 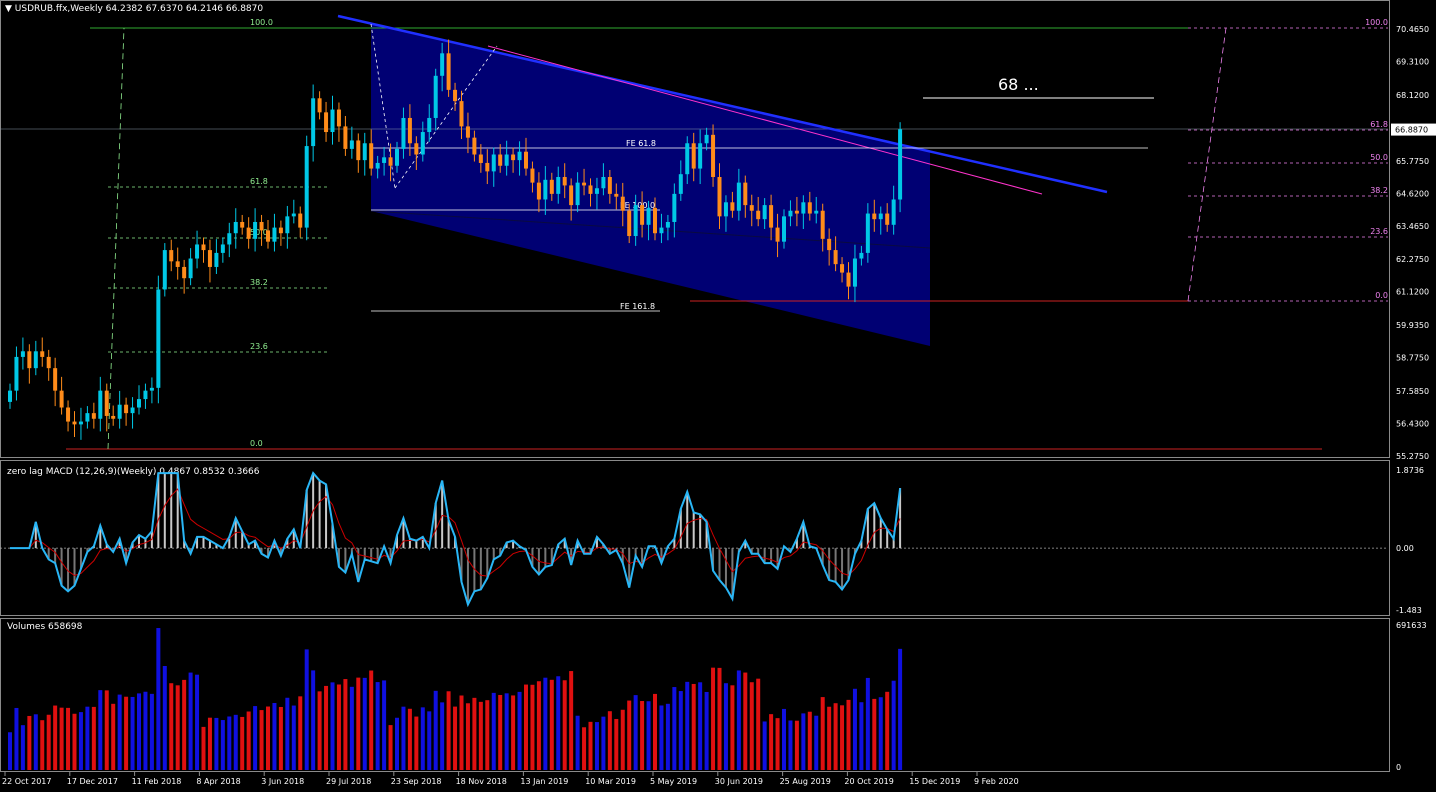 What do you see at coordinates (1405, 548) in the screenshot?
I see `macd-tick-label: 0.00` at bounding box center [1405, 548].